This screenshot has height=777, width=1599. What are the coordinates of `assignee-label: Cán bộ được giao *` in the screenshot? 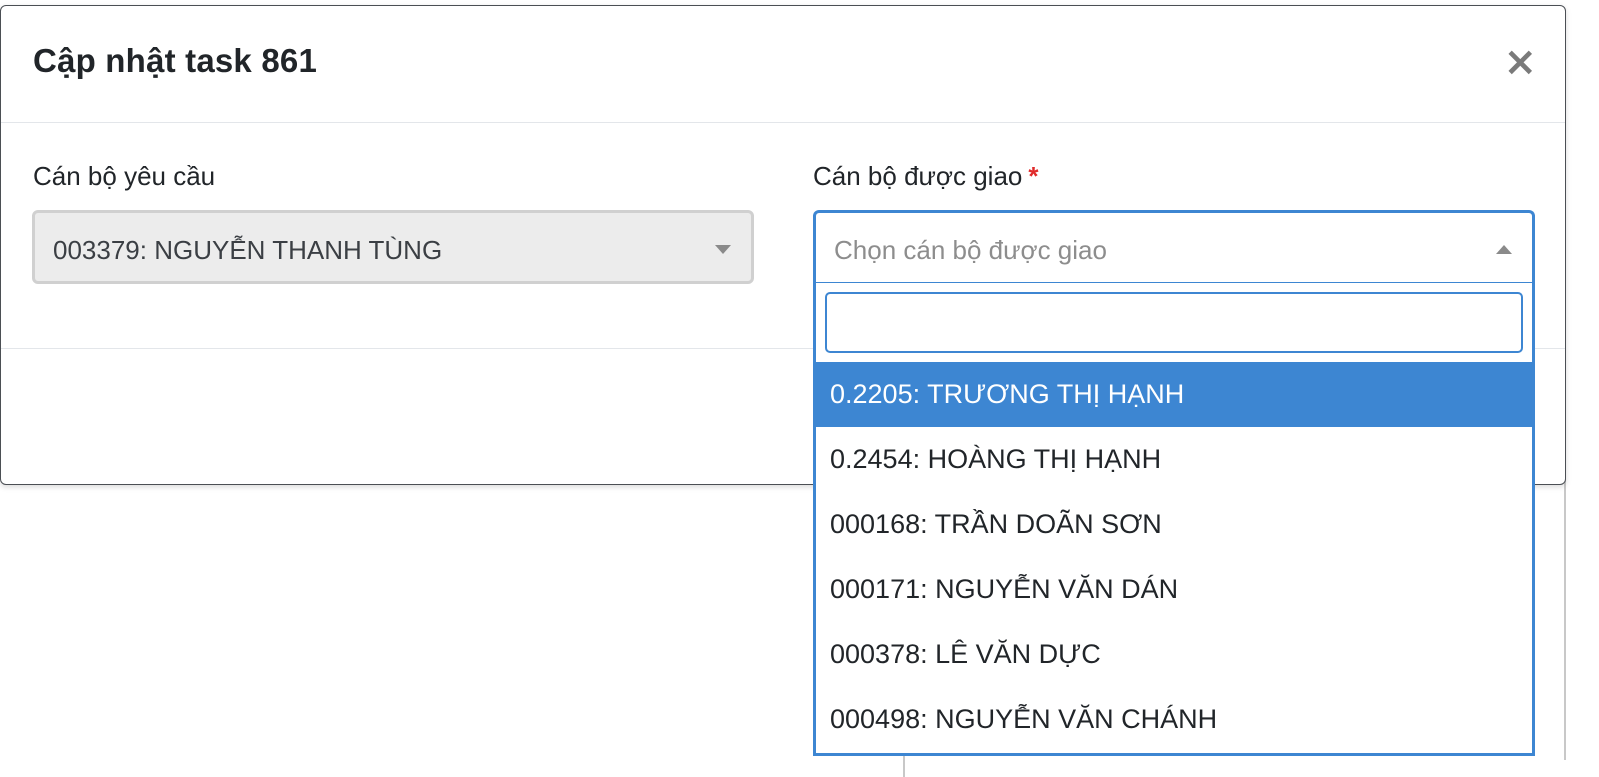 It's located at (925, 176).